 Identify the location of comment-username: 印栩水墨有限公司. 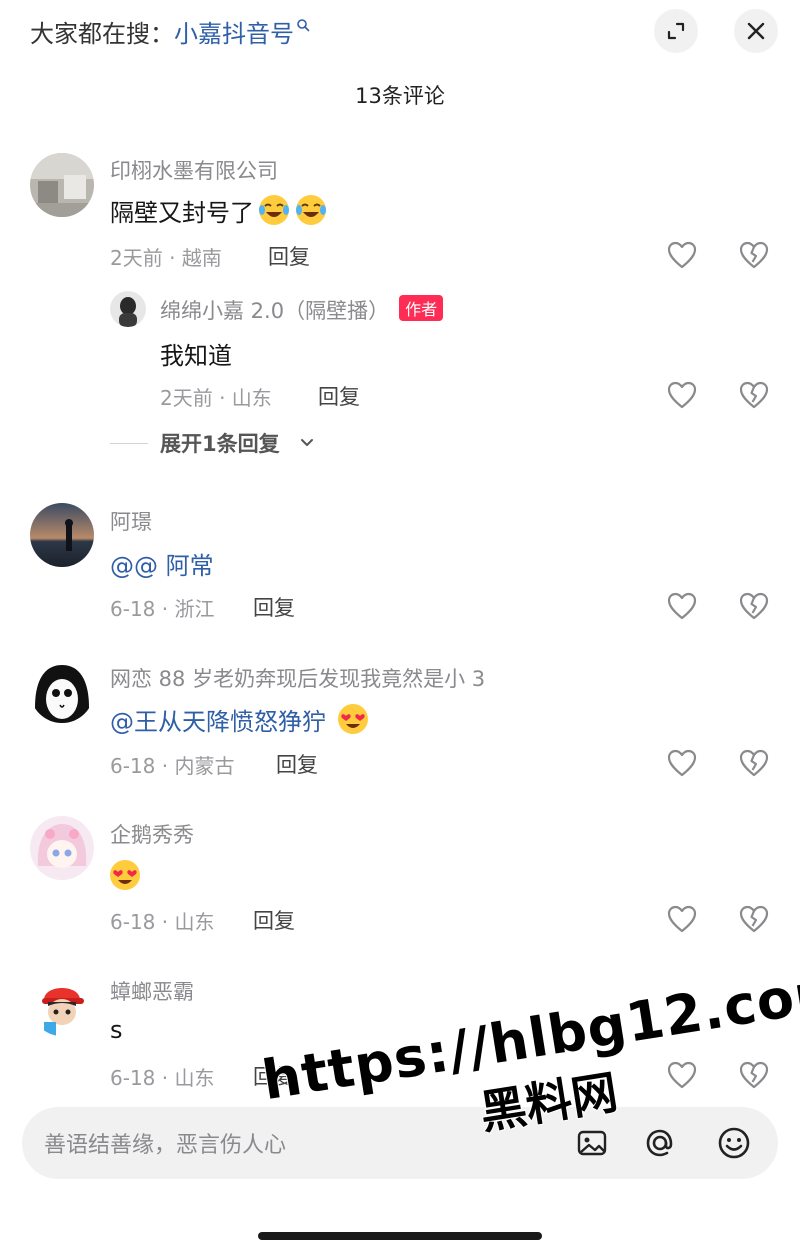
(194, 170).